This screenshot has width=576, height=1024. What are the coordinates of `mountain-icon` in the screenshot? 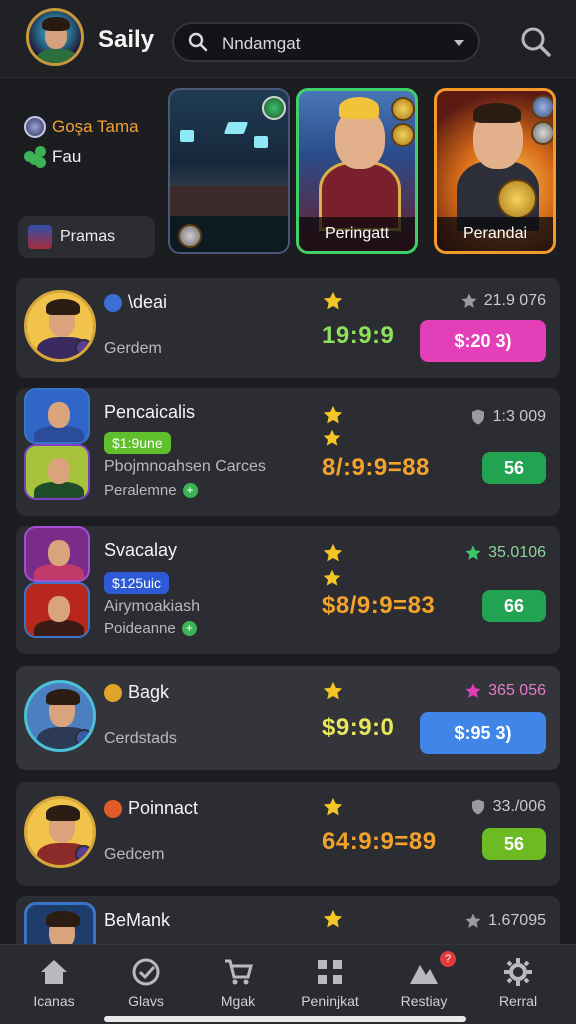 It's located at (424, 974).